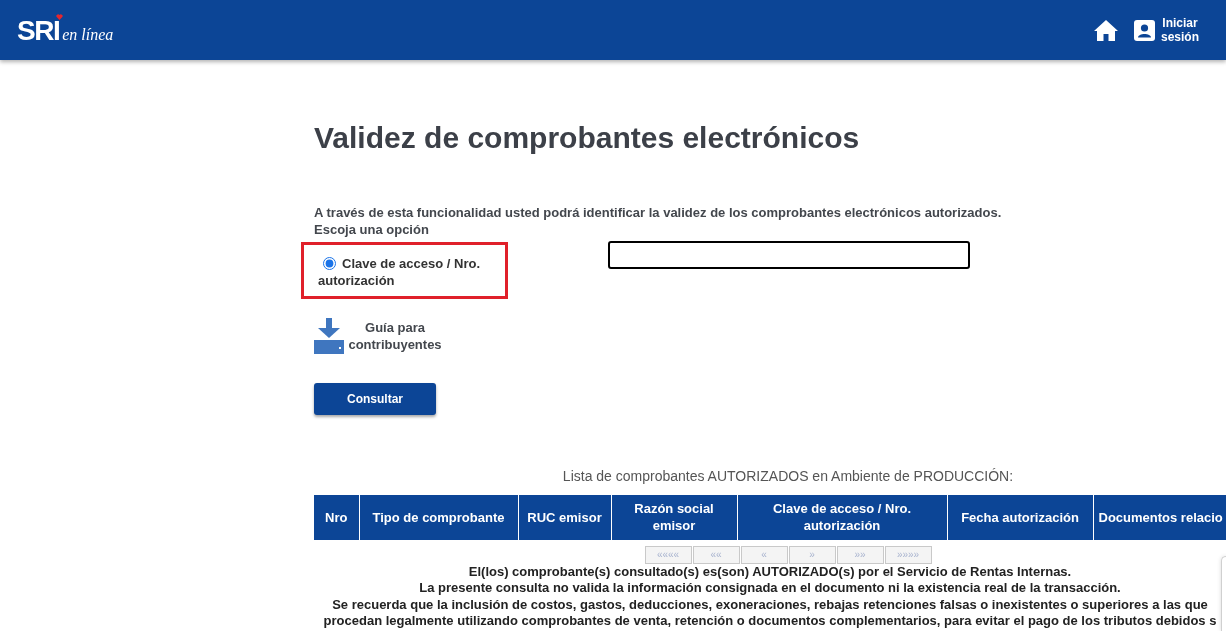 The height and width of the screenshot is (631, 1226). I want to click on download-icon, so click(329, 335).